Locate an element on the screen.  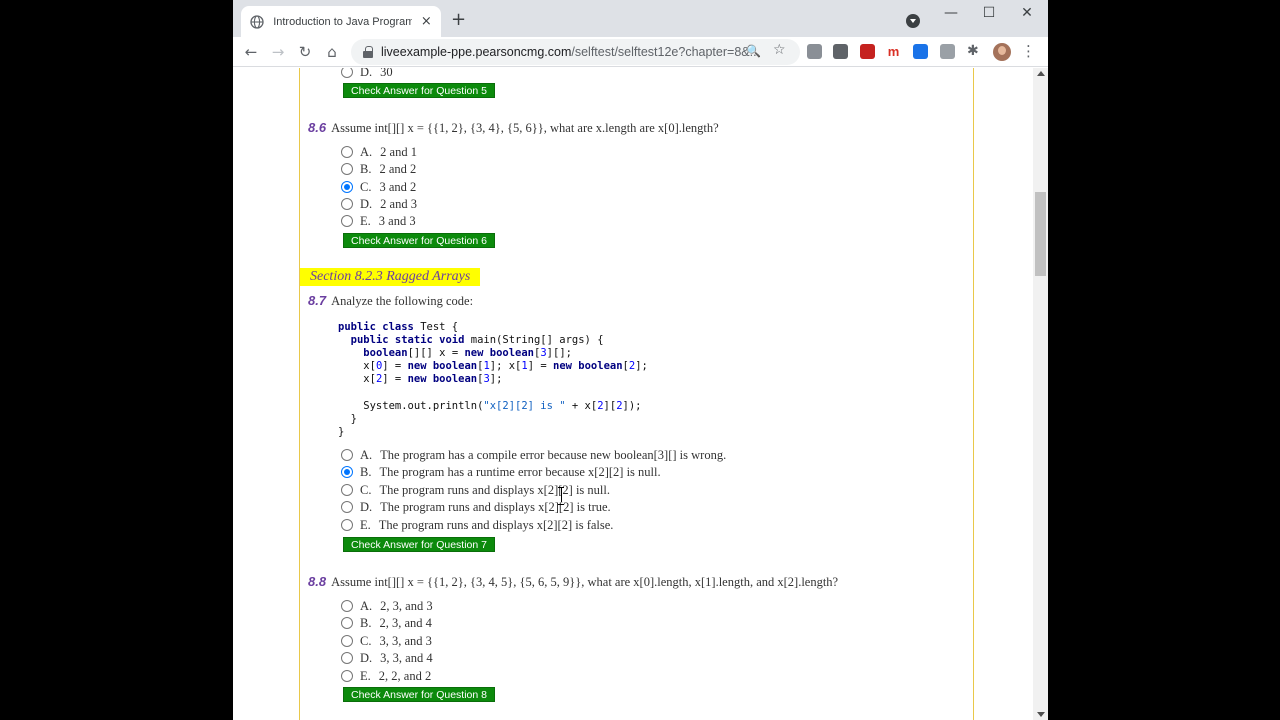
q7-radio-a is located at coordinates (347, 455).